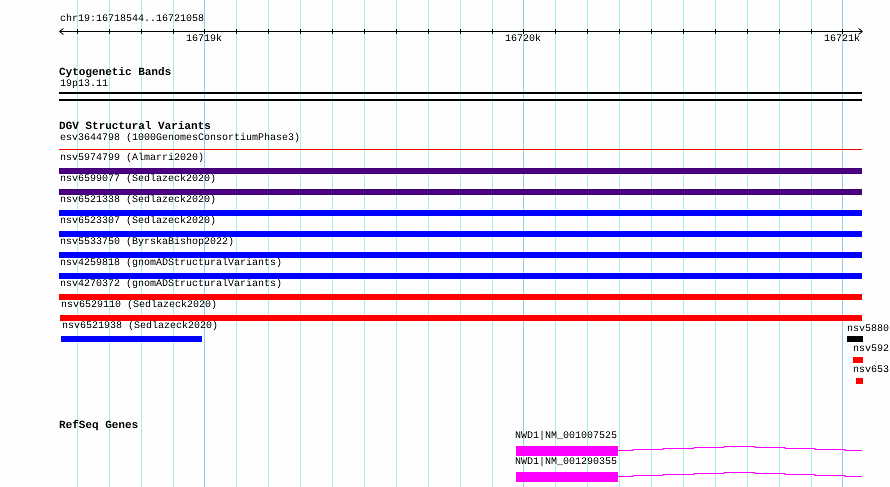  I want to click on track-title: RefSeq Genes, so click(98, 426).